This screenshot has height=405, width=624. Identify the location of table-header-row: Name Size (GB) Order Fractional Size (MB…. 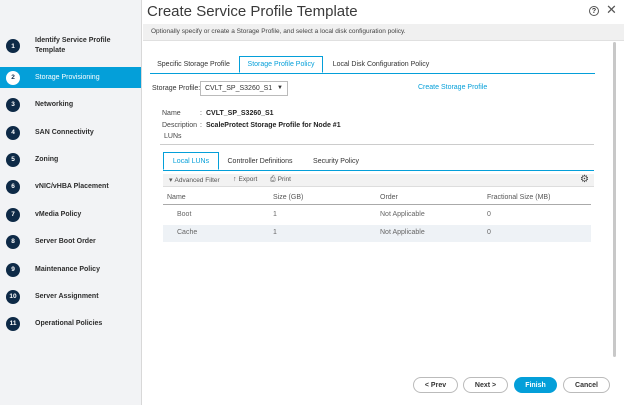
(377, 197).